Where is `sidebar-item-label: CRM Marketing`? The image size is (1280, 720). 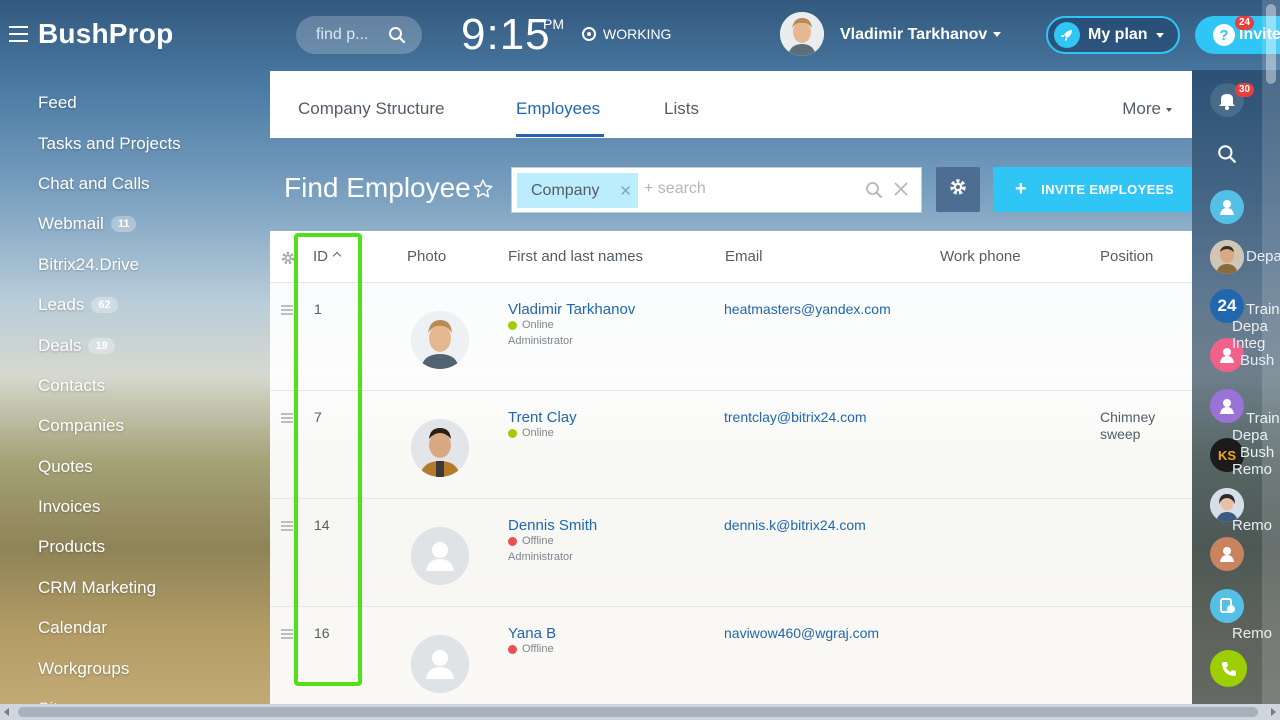 sidebar-item-label: CRM Marketing is located at coordinates (97, 587).